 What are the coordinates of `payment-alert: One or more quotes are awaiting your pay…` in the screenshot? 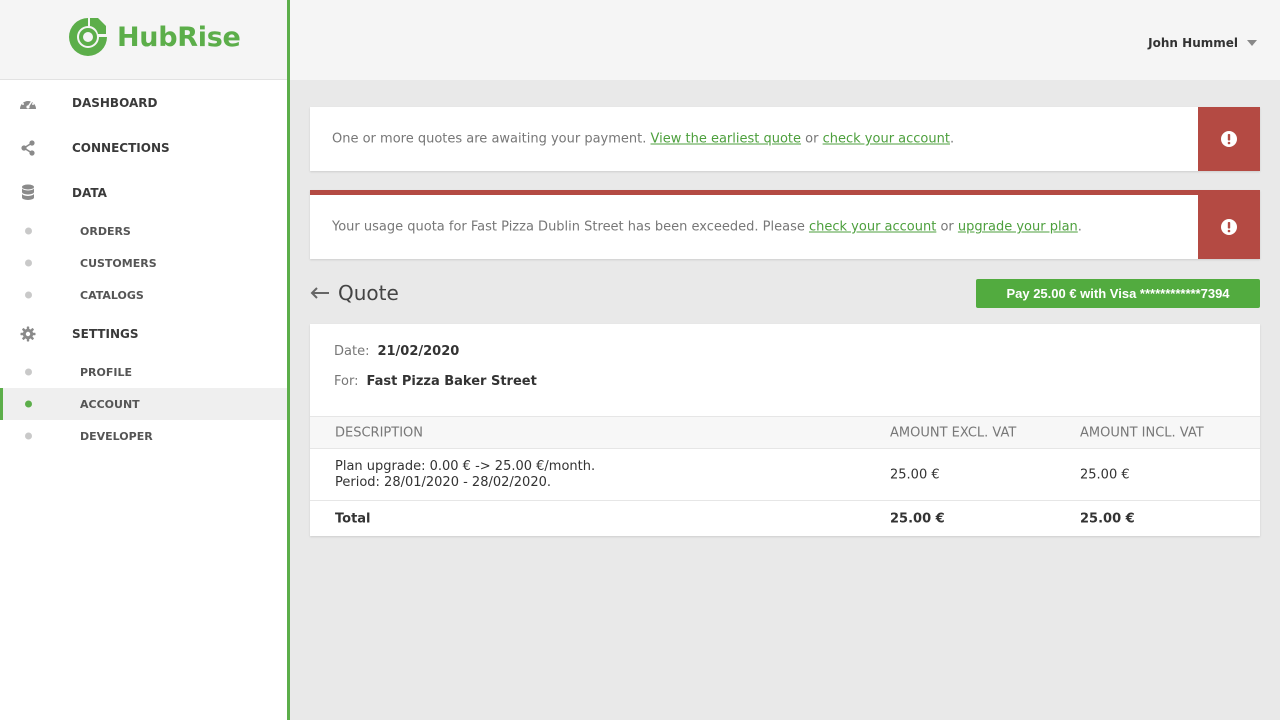 It's located at (785, 139).